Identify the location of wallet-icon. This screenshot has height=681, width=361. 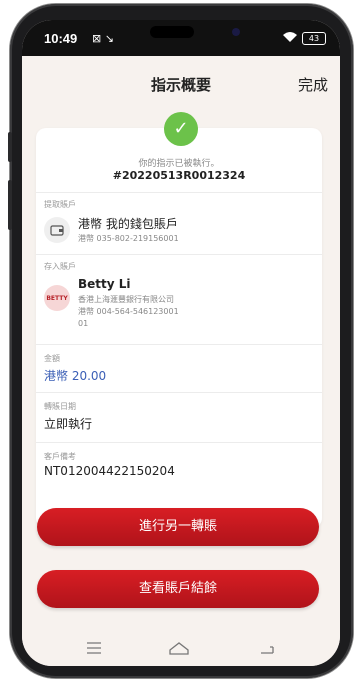
(57, 230).